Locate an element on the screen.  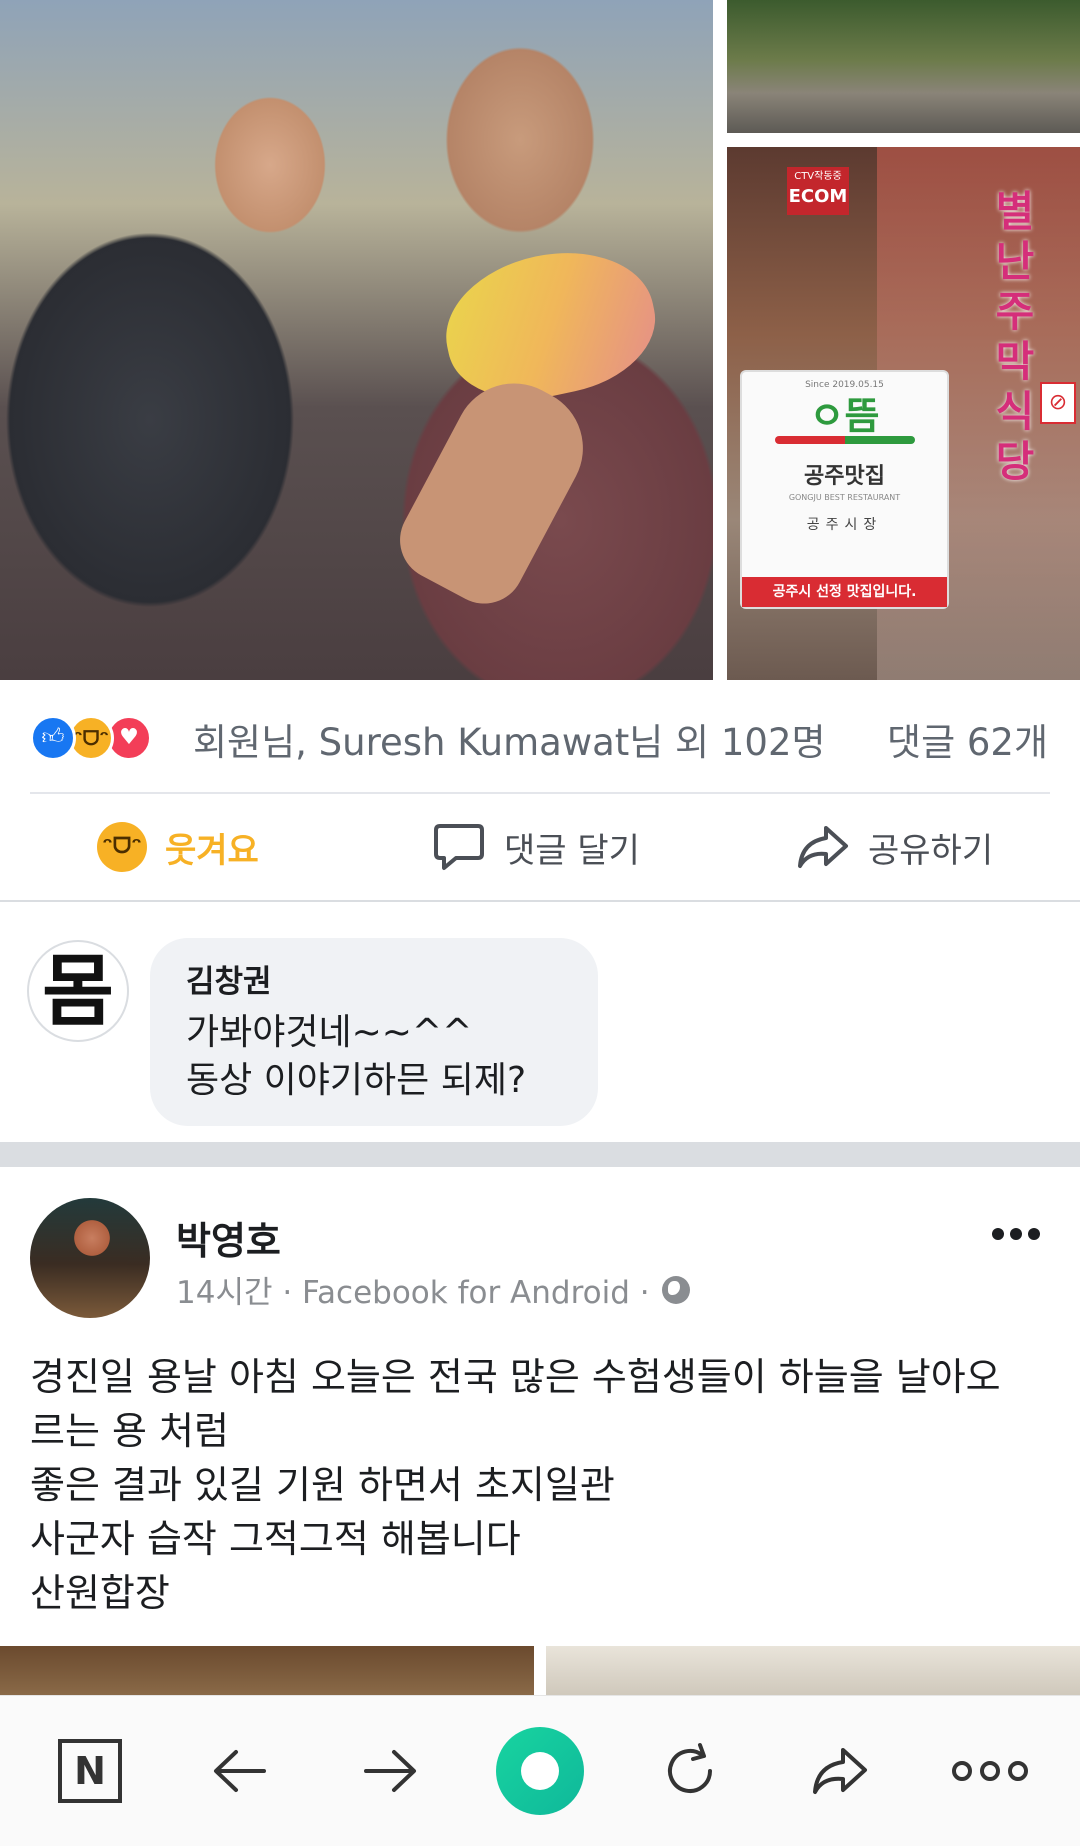
no-smoking-icon: ⊘ is located at coordinates (1058, 403).